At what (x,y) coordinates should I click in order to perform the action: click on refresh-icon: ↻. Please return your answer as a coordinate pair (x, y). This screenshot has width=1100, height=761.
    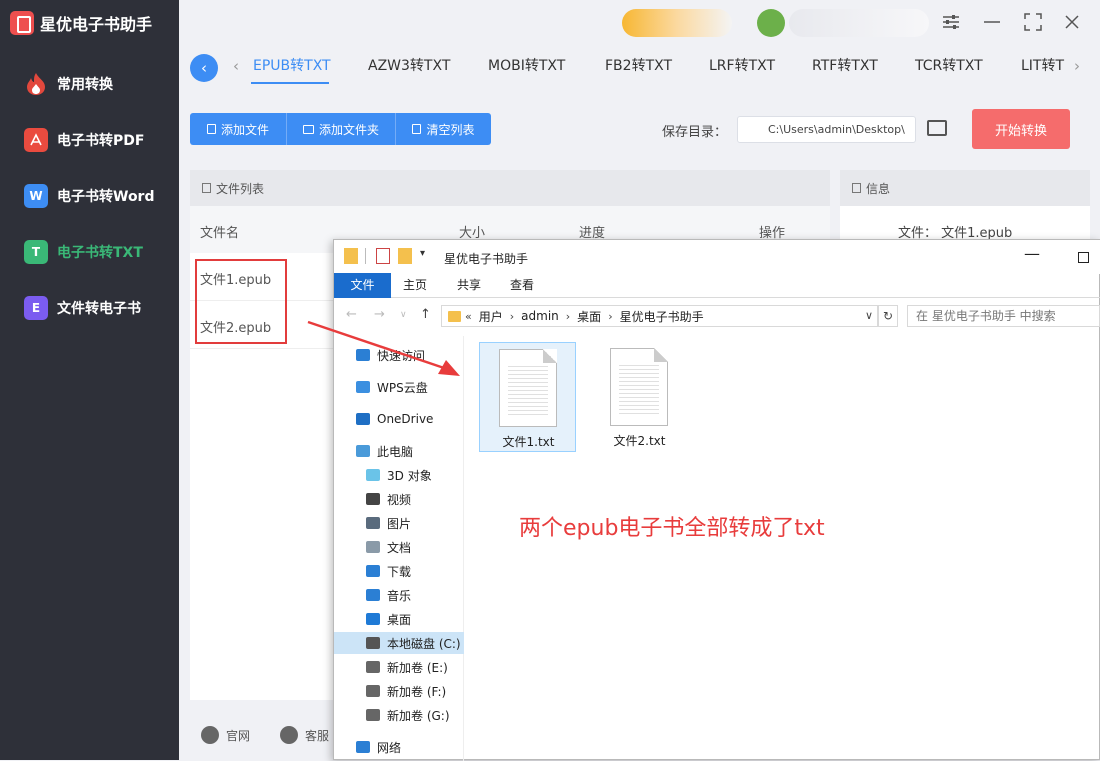
    Looking at the image, I should click on (888, 316).